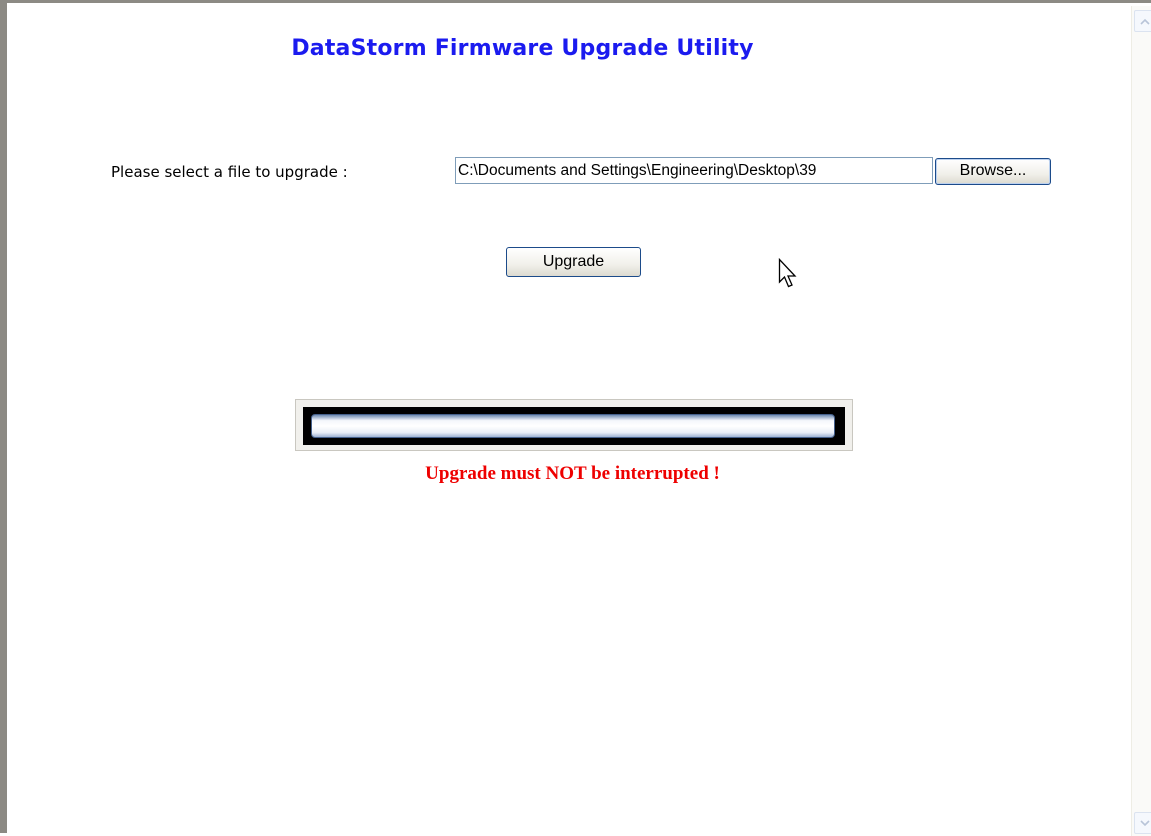  Describe the element at coordinates (1142, 823) in the screenshot. I see `chevron-down-icon` at that location.